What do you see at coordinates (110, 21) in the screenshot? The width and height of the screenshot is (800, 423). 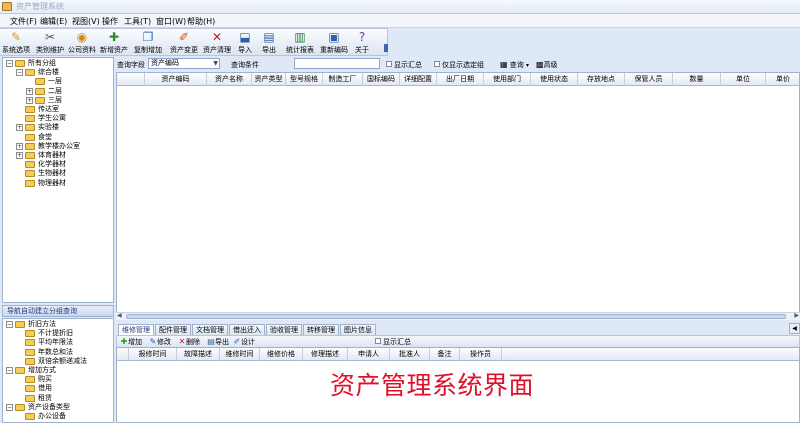 I see `menu-item-3: 操作` at bounding box center [110, 21].